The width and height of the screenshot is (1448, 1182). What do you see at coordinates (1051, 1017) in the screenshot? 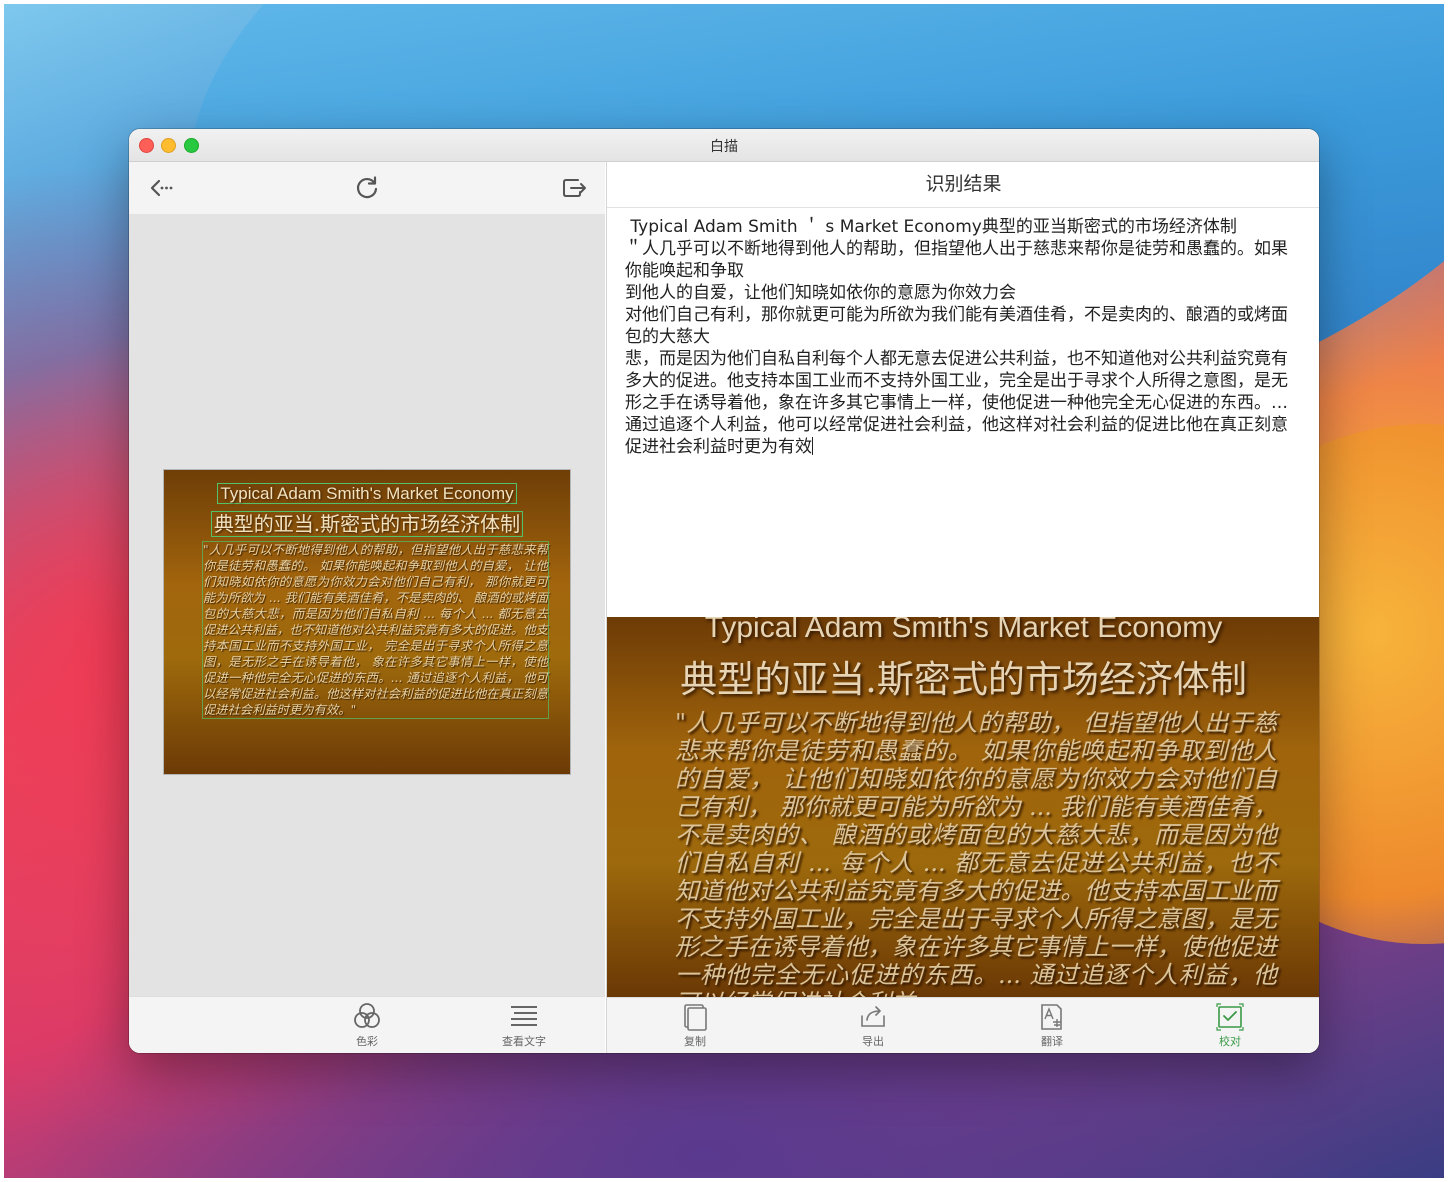
I see `translate-icon` at bounding box center [1051, 1017].